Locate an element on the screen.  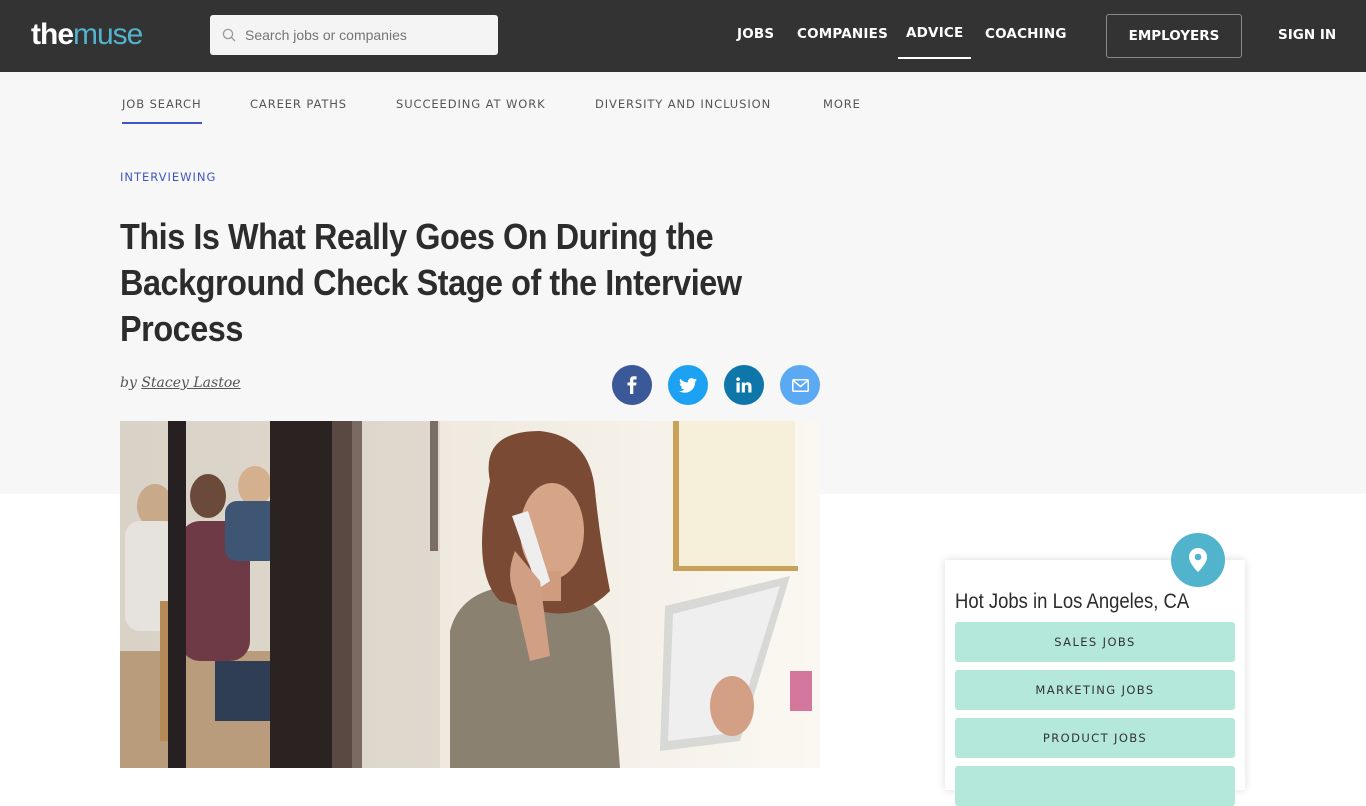
title-line: Background Check Stage of the Interview is located at coordinates (431, 282).